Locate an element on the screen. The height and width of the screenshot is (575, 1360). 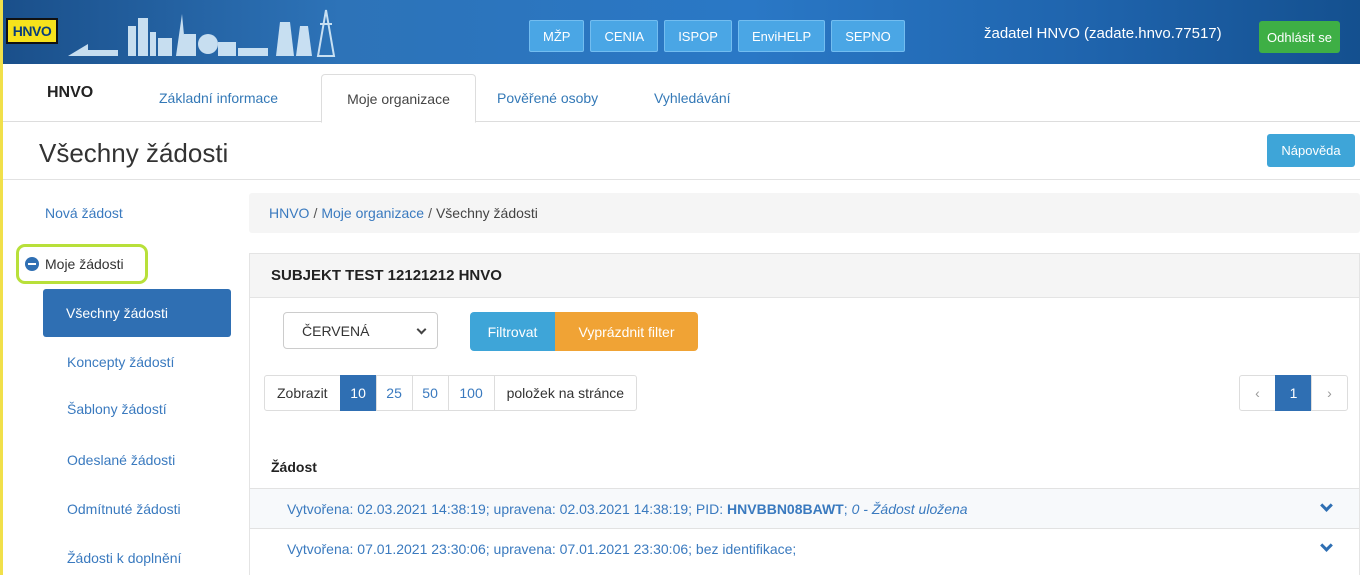
sidebar-item-sent: Odeslané žádosti is located at coordinates (121, 460).